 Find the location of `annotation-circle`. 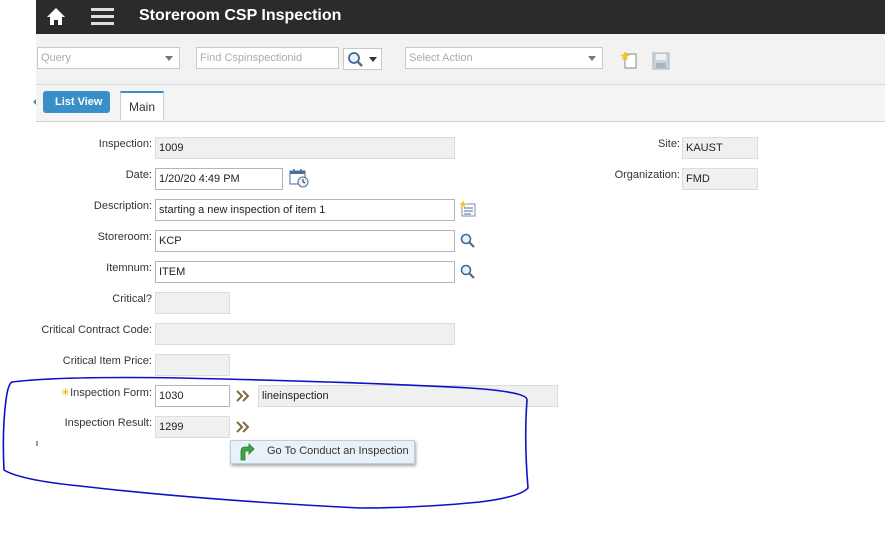

annotation-circle is located at coordinates (265, 442).